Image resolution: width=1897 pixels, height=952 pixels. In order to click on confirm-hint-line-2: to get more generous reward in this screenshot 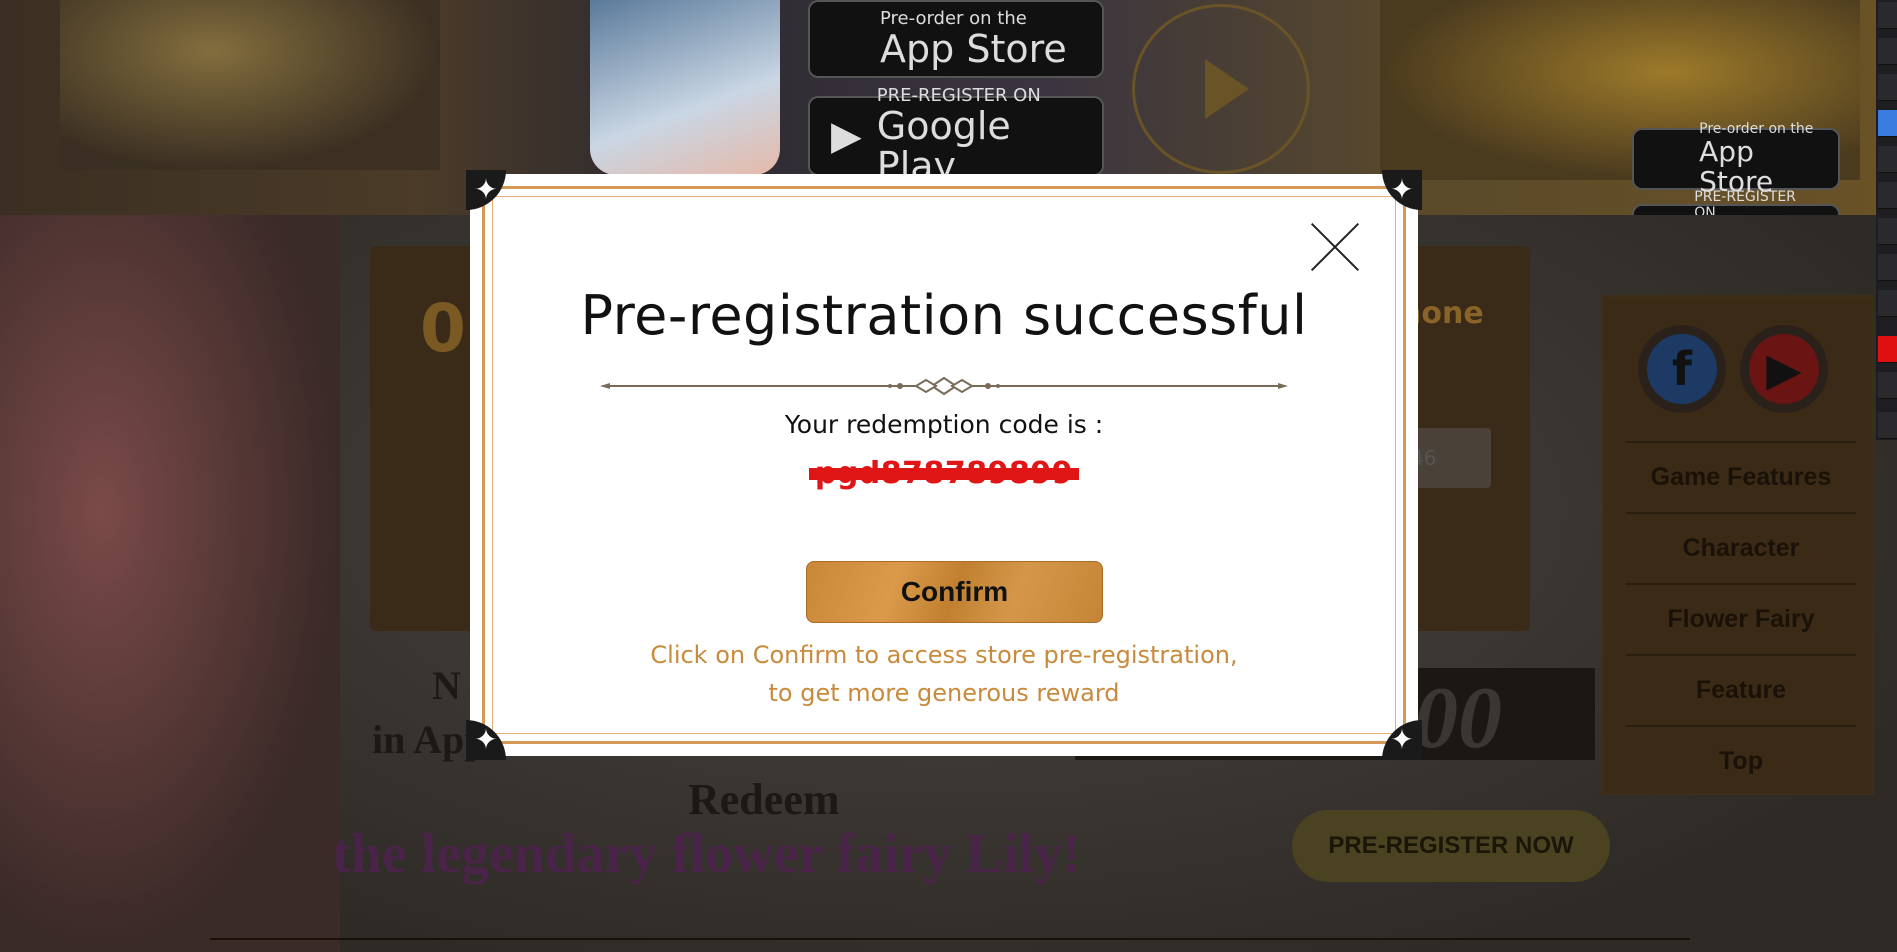, I will do `click(944, 693)`.